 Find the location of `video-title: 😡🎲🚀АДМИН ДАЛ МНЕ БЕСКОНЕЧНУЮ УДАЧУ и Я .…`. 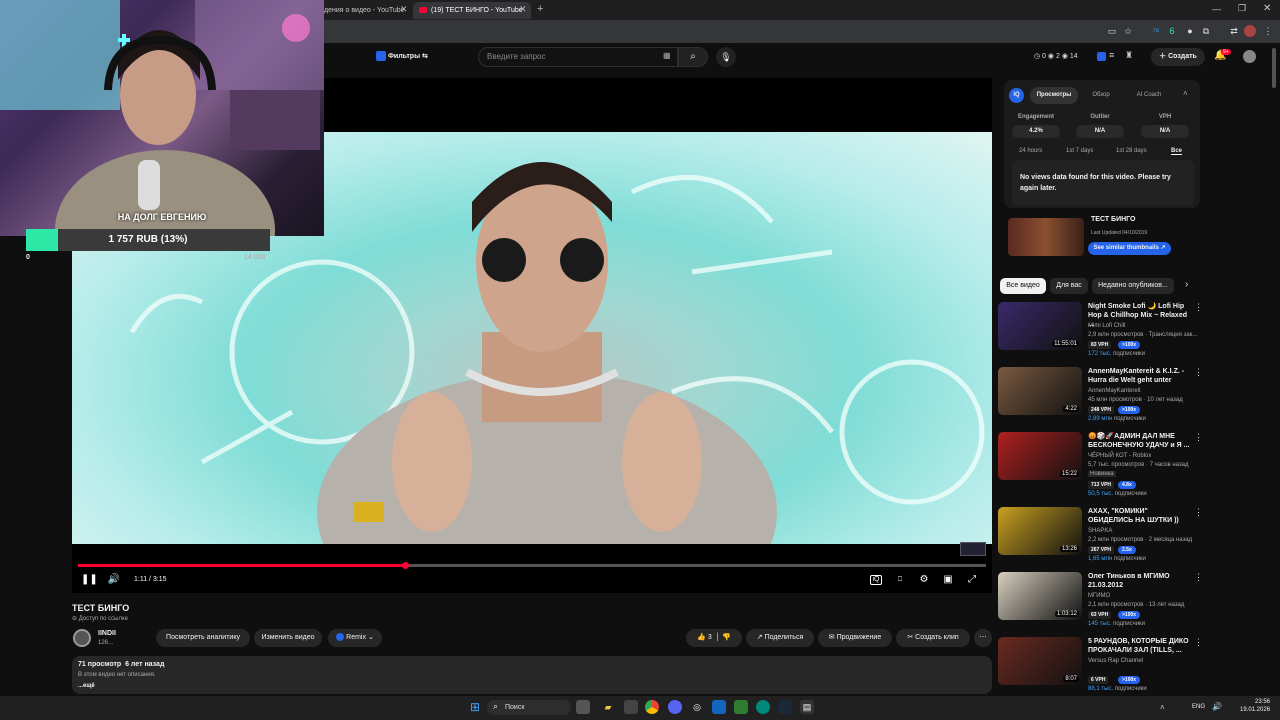

video-title: 😡🎲🚀АДМИН ДАЛ МНЕ БЕСКОНЕЧНУЮ УДАЧУ и Я .… is located at coordinates (1141, 441).